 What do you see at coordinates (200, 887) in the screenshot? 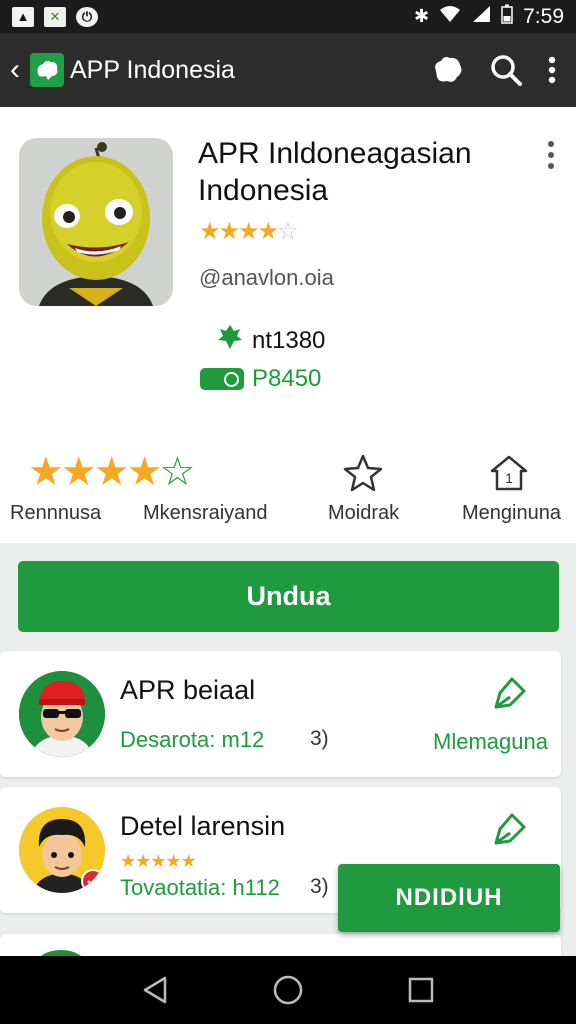
I see `list-item-subtitle: Tovaotatia: h112` at bounding box center [200, 887].